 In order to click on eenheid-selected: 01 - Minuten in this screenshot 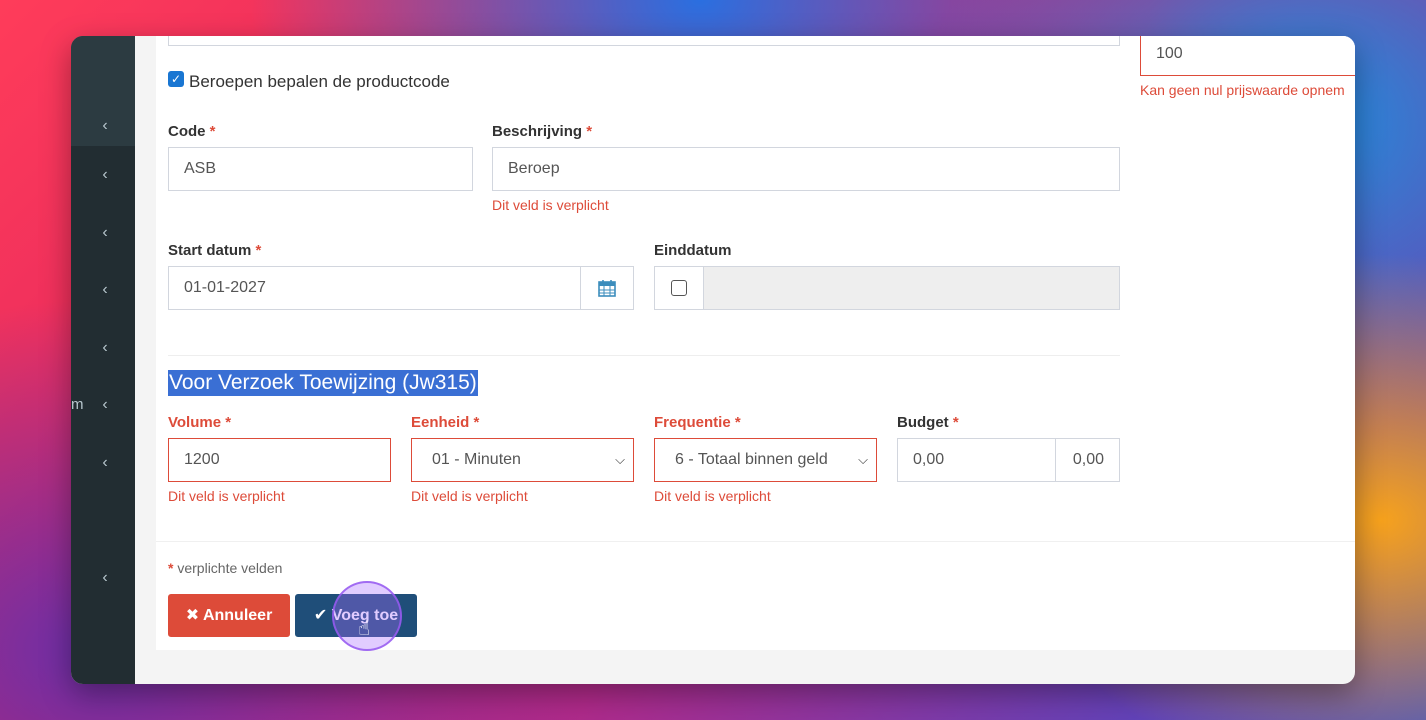, I will do `click(476, 459)`.